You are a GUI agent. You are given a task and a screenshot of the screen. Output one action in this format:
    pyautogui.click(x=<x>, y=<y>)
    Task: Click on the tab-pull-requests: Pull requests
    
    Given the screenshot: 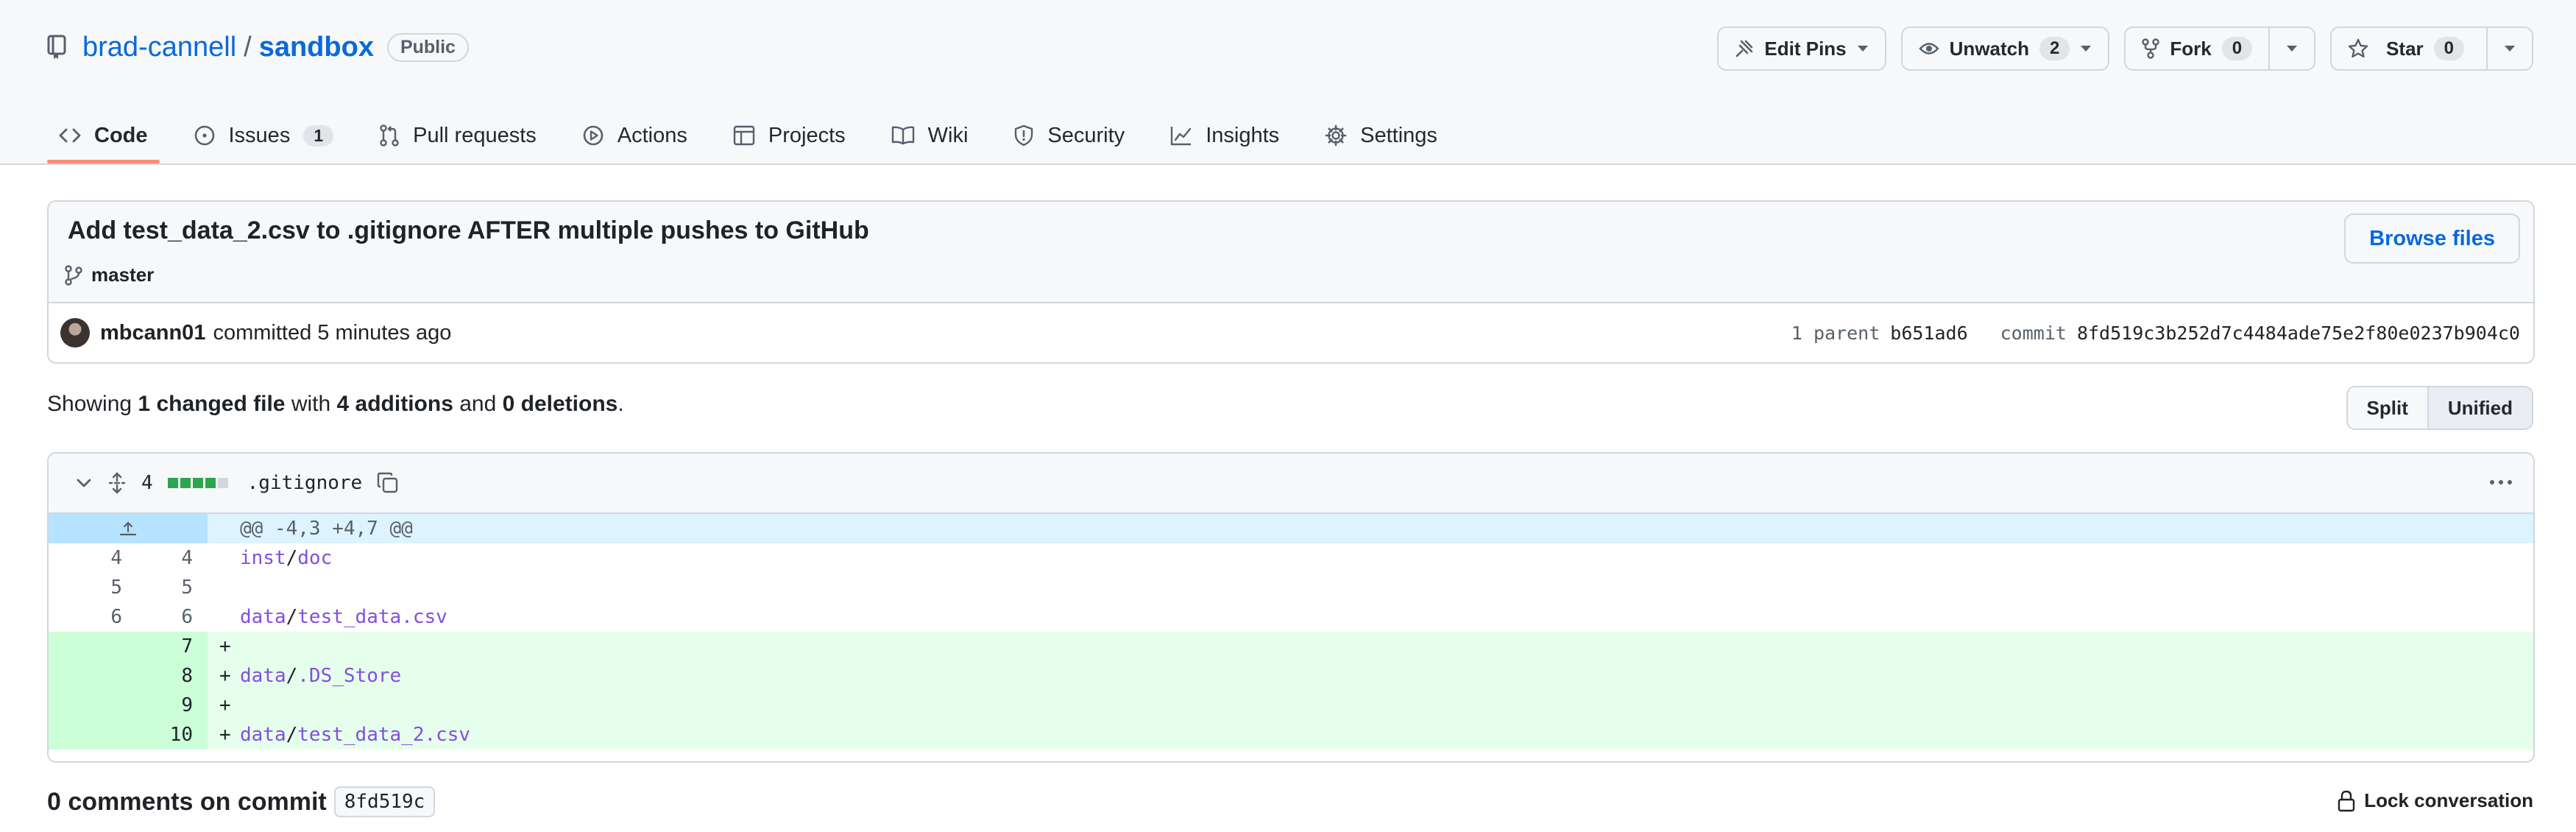 What is the action you would take?
    pyautogui.click(x=457, y=135)
    